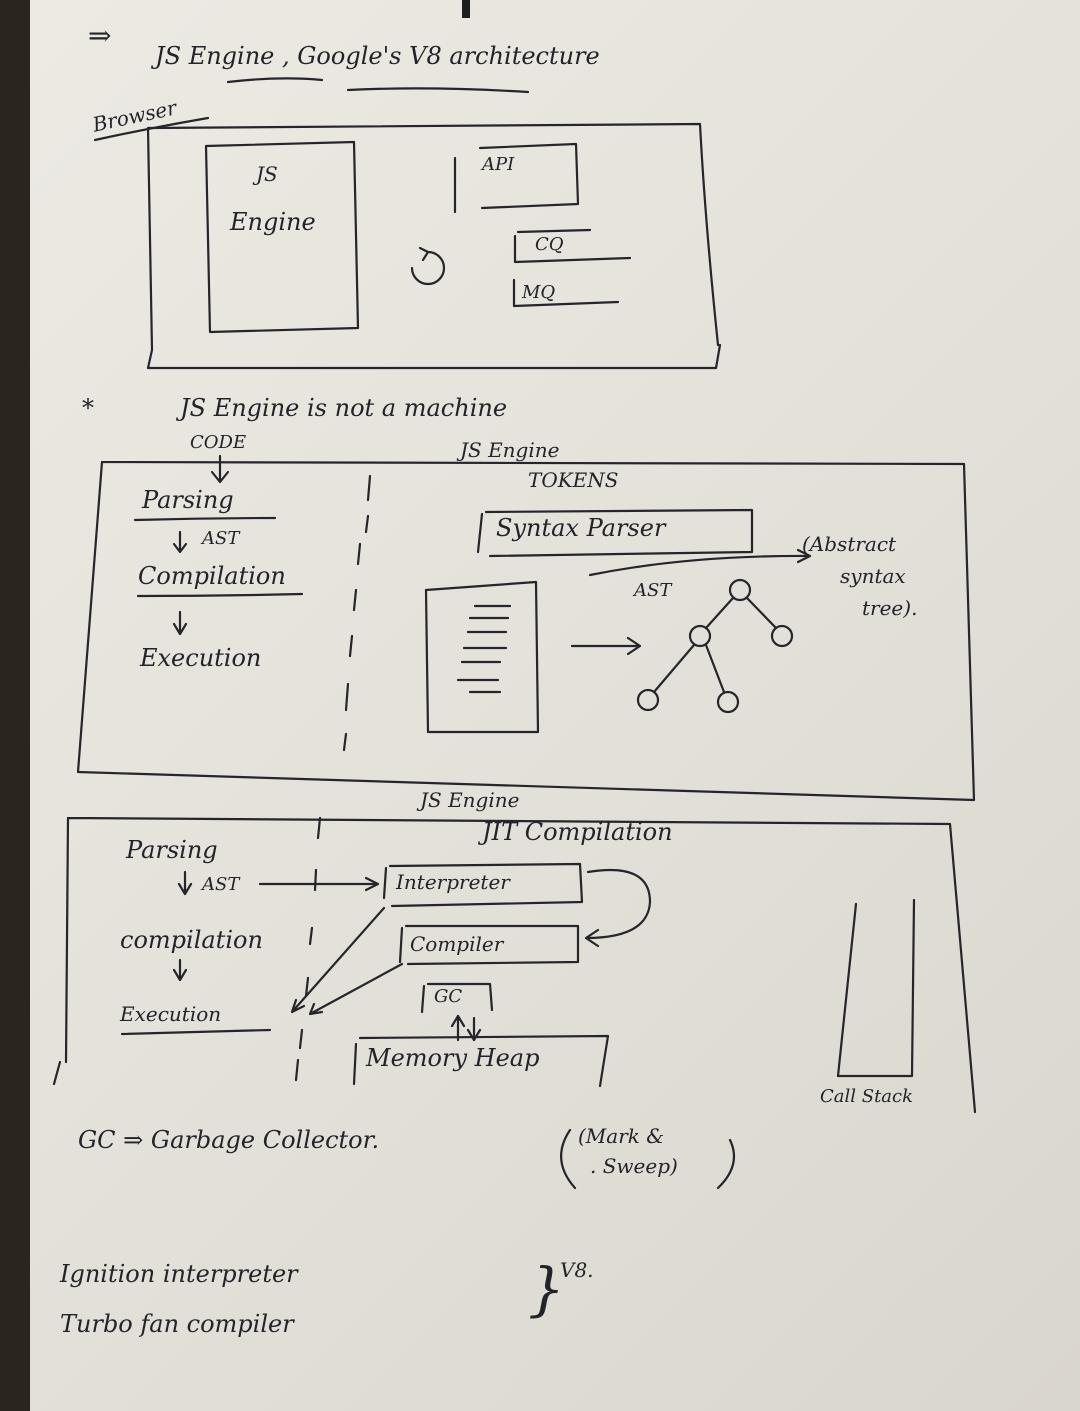  What do you see at coordinates (782, 636) in the screenshot?
I see `ast-node-right` at bounding box center [782, 636].